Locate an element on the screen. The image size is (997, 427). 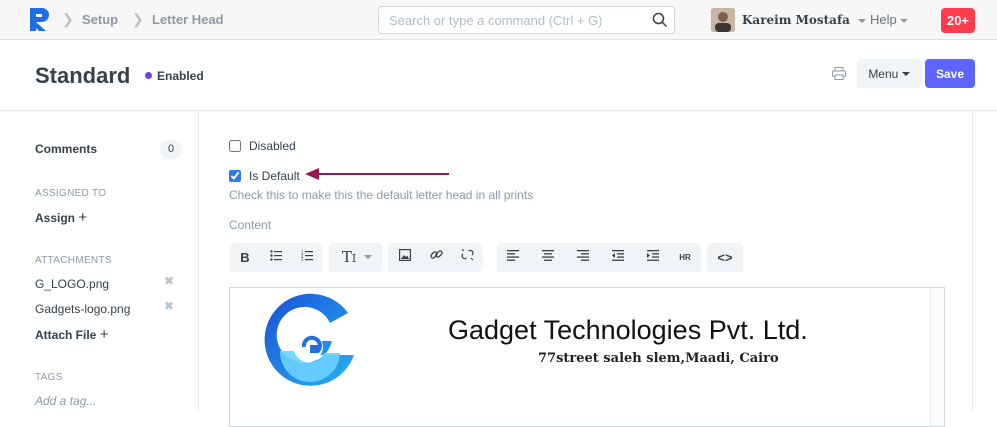
insert-group is located at coordinates (435, 257).